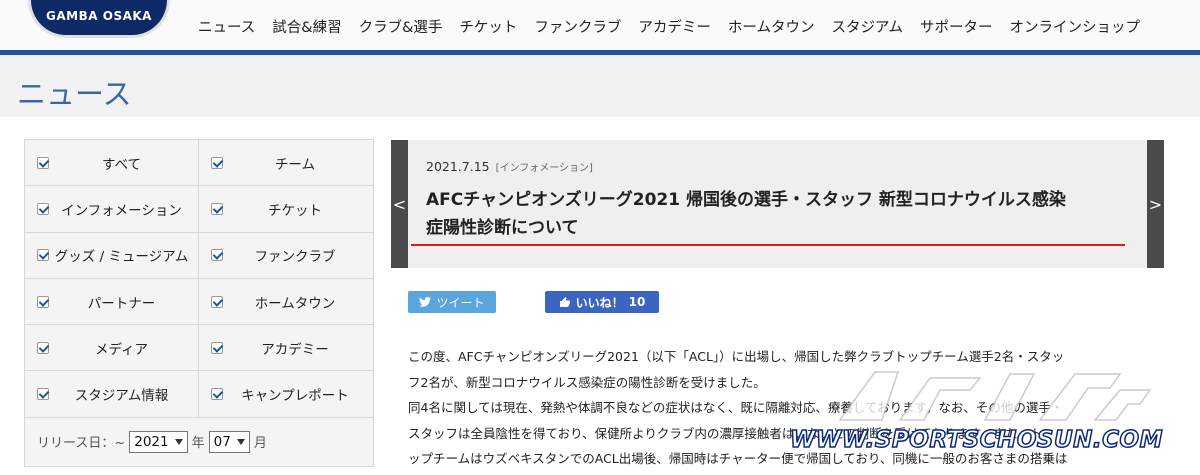 The height and width of the screenshot is (475, 1200). I want to click on month-value: 07, so click(222, 441).